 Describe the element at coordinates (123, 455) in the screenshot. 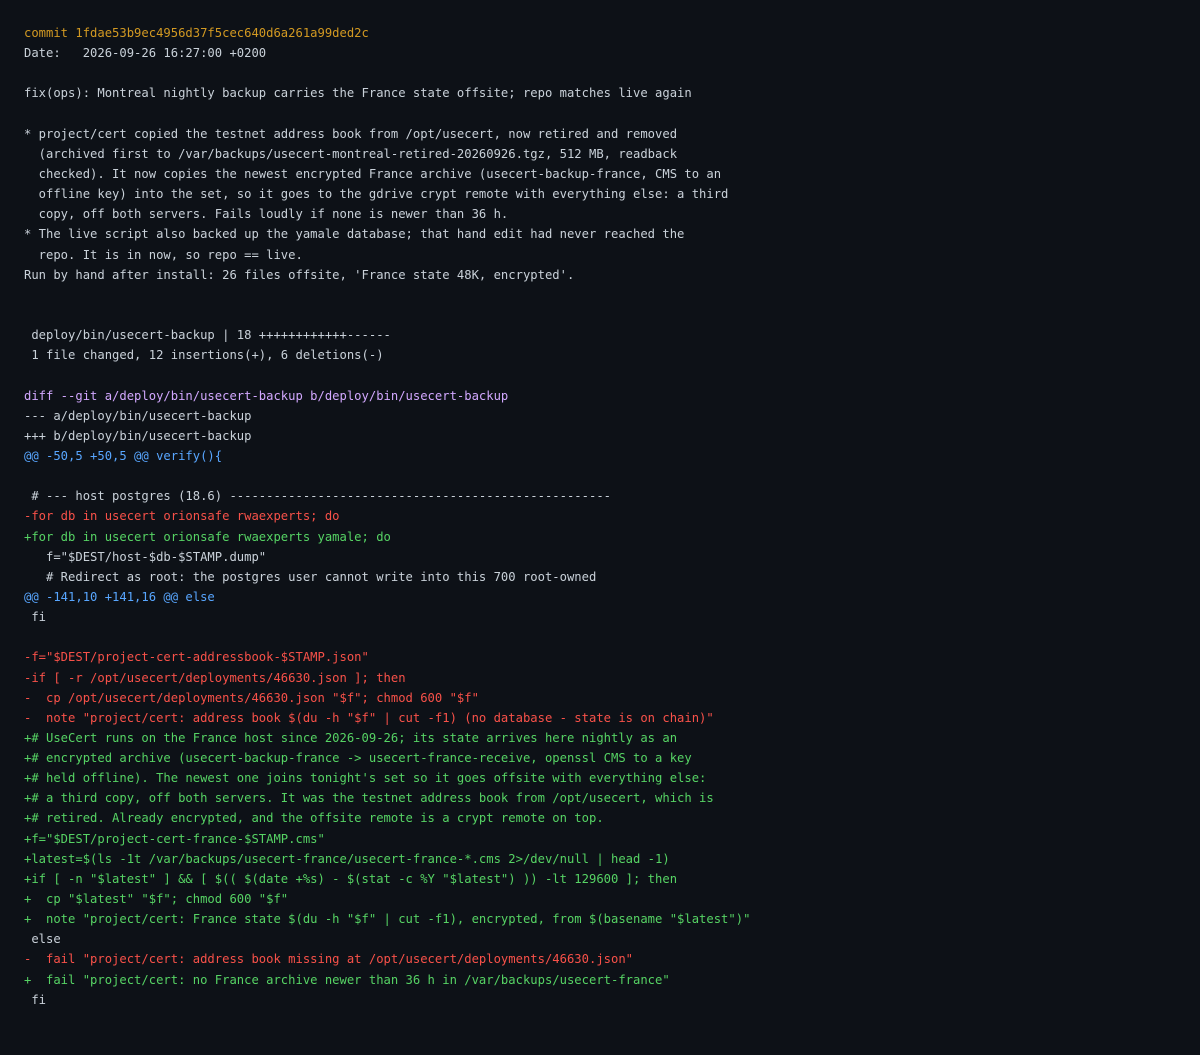

I see `diff-hunk-header: @@ -50,5 +50,5 @@ verify(){` at that location.